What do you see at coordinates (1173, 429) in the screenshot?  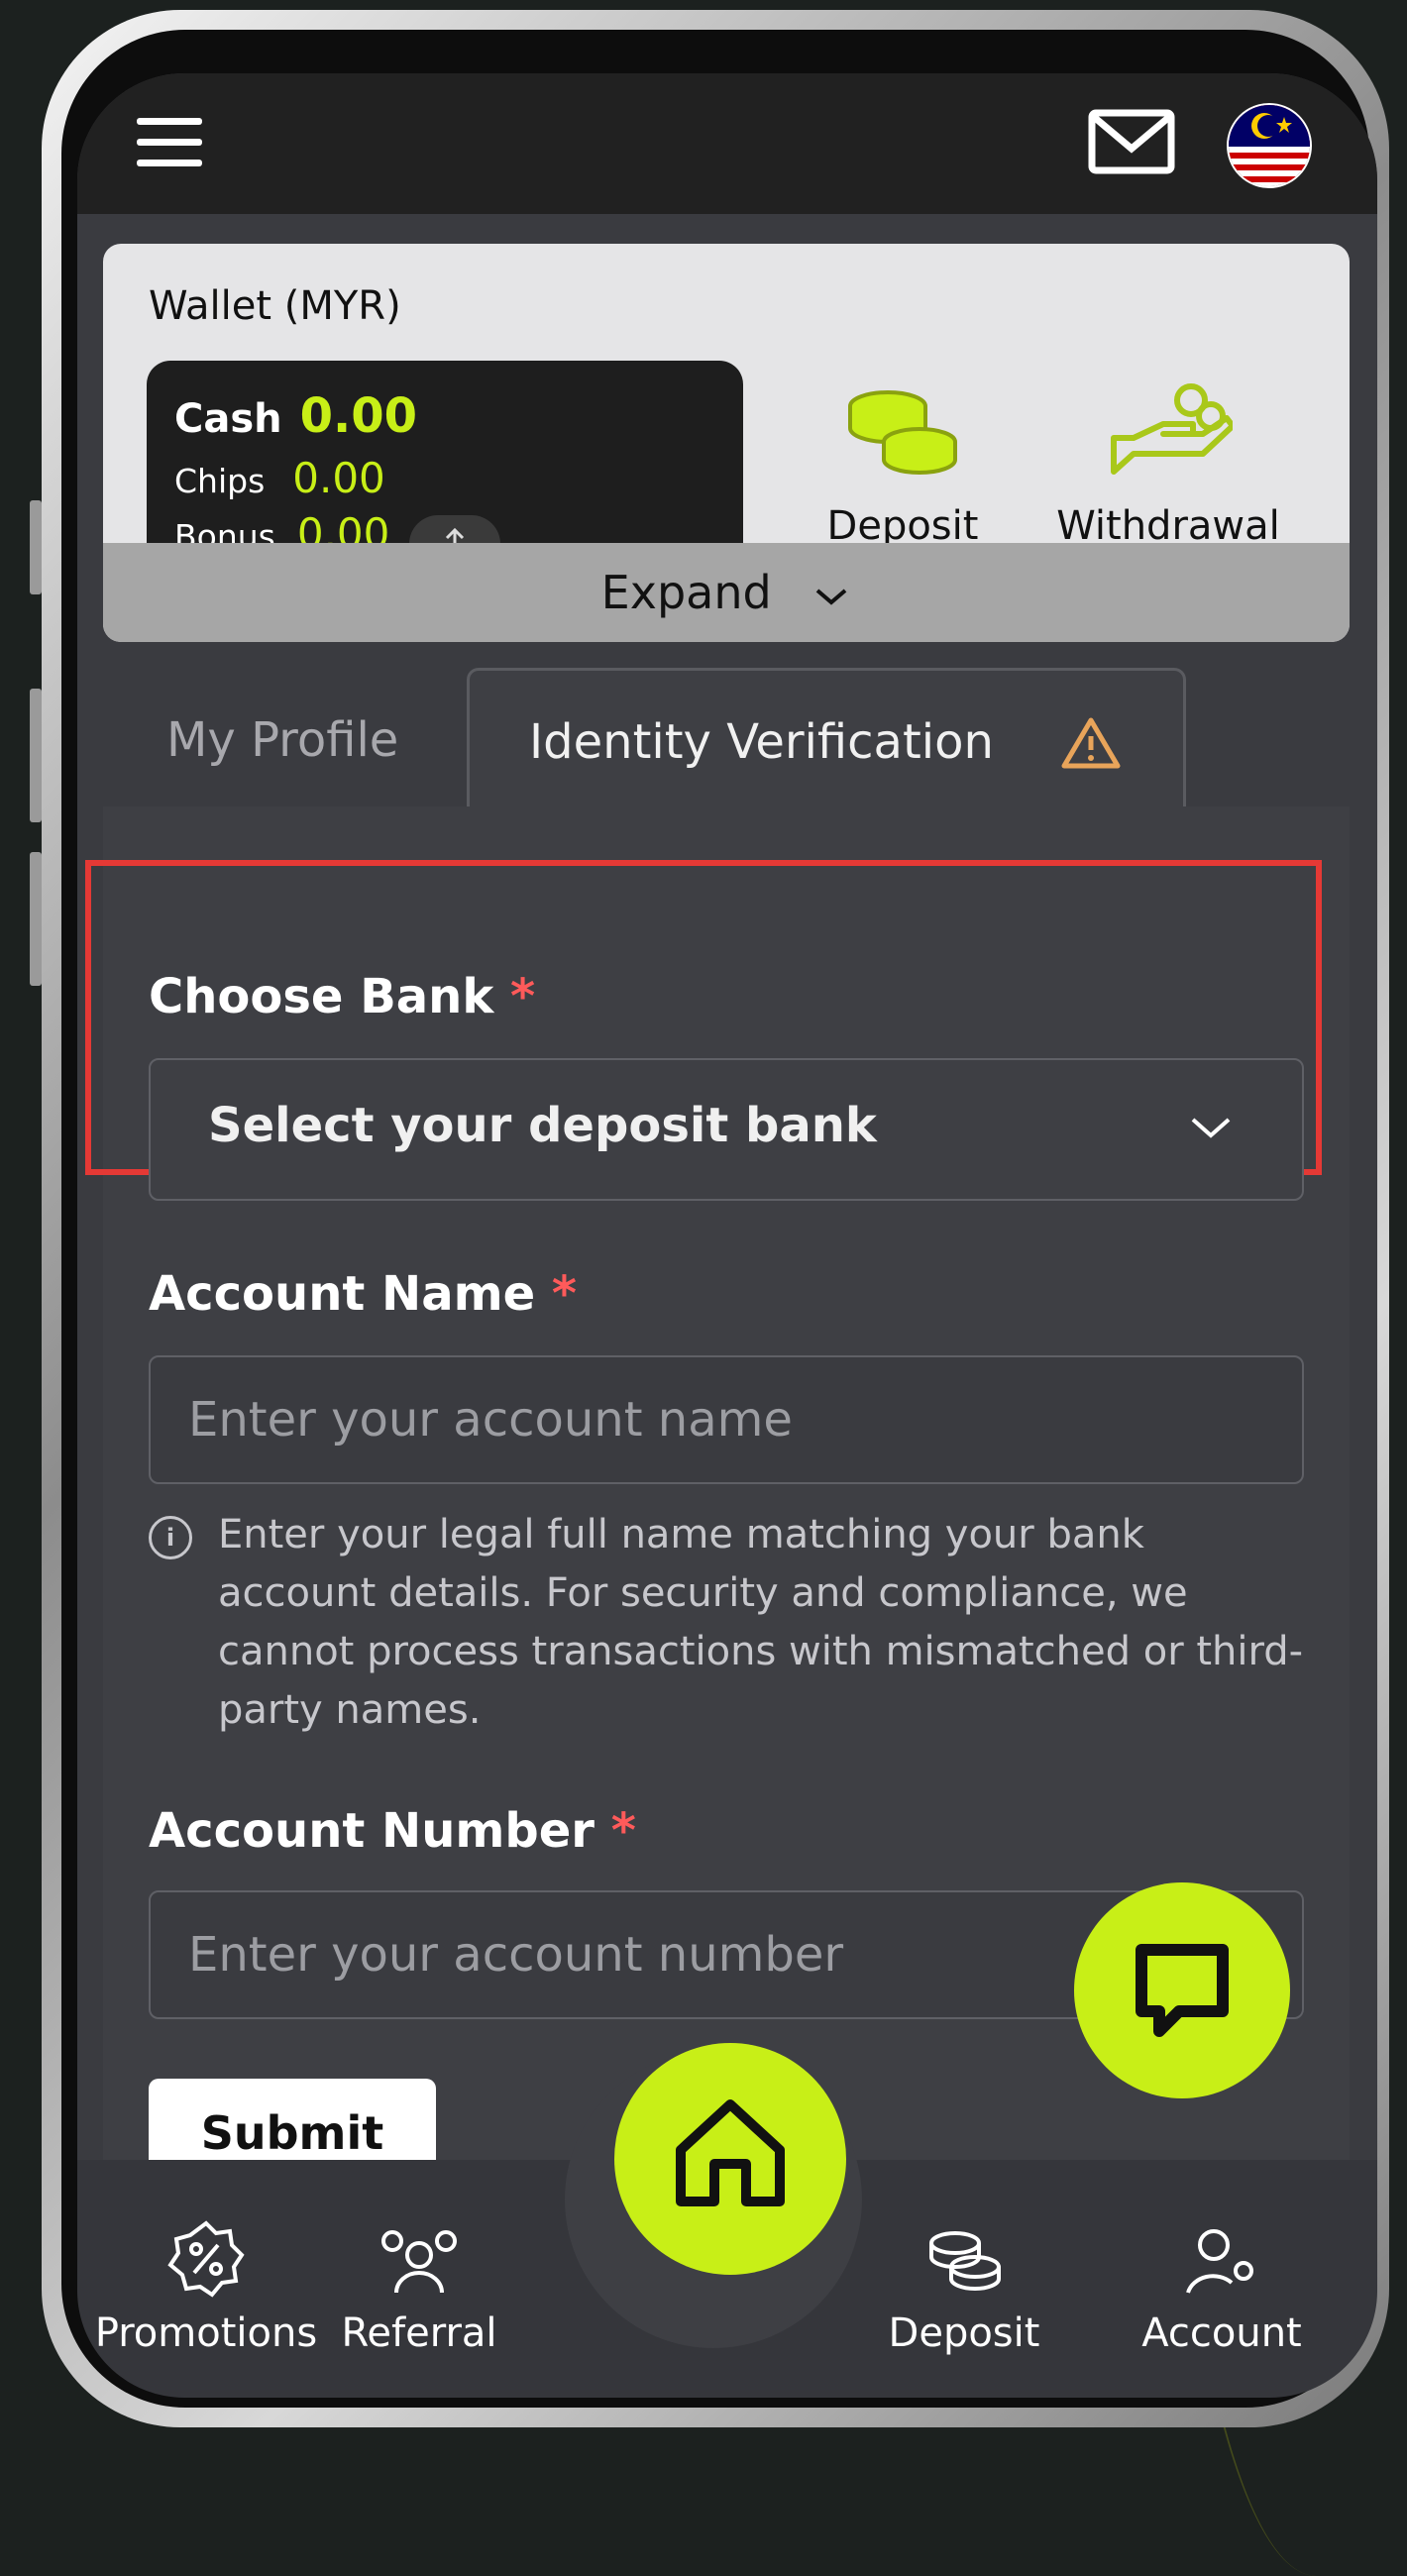 I see `hand-coin-icon` at bounding box center [1173, 429].